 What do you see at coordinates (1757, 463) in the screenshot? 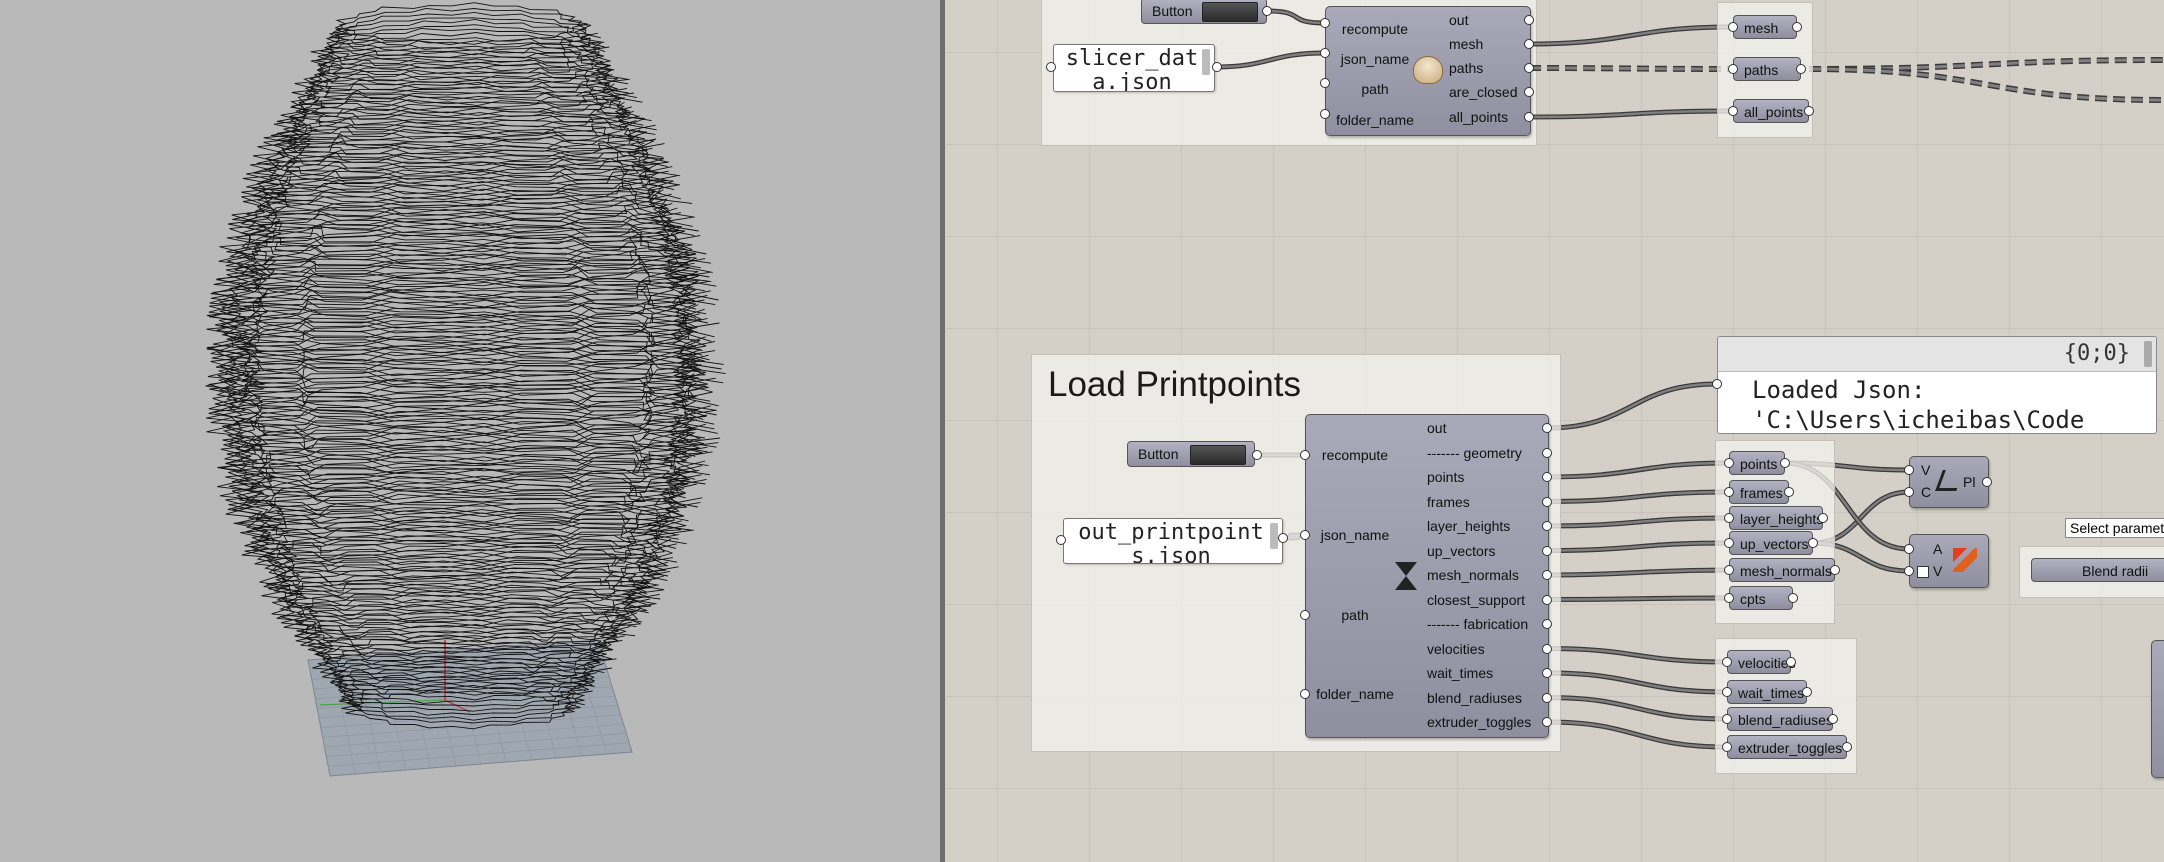
I see `param-points: points` at bounding box center [1757, 463].